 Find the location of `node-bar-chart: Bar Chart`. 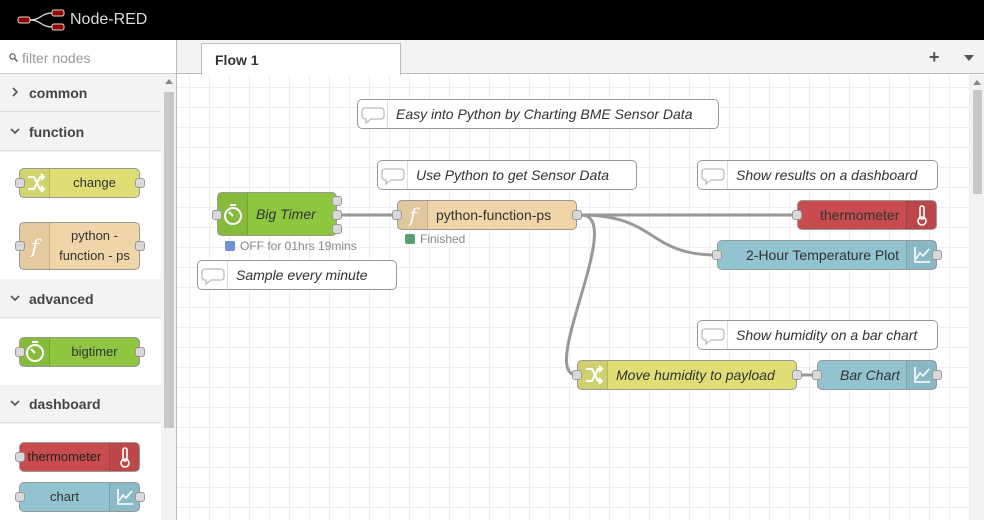

node-bar-chart: Bar Chart is located at coordinates (877, 375).